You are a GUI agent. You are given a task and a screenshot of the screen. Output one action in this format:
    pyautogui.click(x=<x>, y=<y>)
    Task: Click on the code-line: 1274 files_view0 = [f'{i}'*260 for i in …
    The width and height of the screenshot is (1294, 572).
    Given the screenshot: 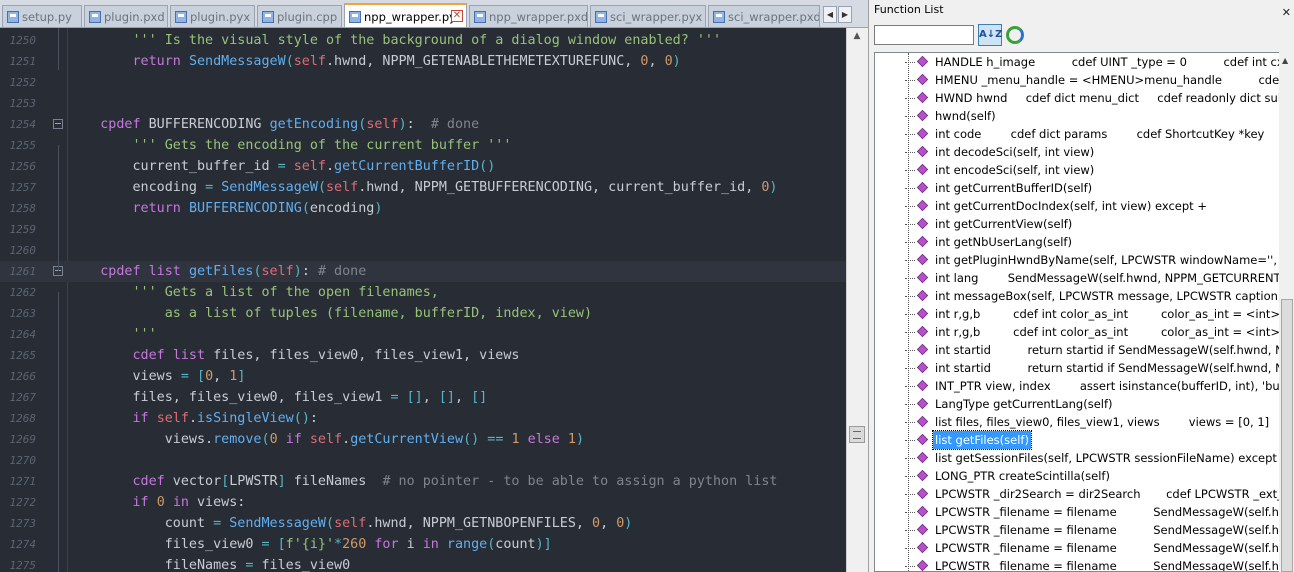 What is the action you would take?
    pyautogui.click(x=423, y=544)
    